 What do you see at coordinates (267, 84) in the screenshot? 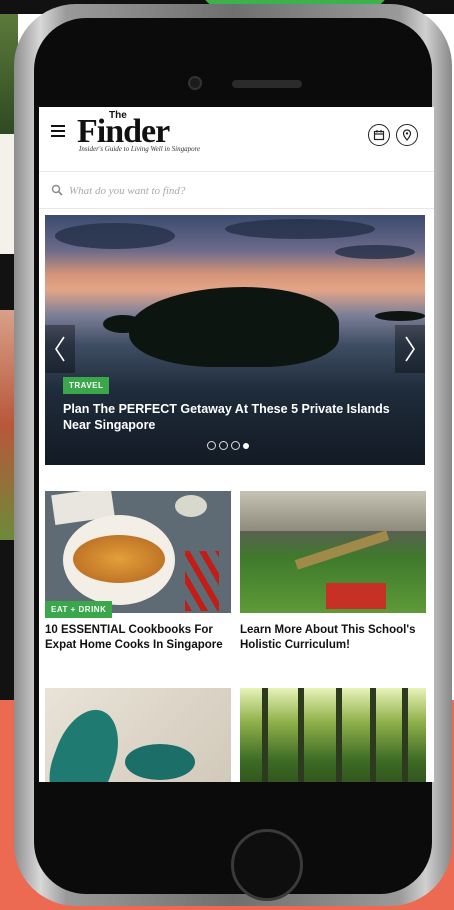
I see `earpiece-speaker` at bounding box center [267, 84].